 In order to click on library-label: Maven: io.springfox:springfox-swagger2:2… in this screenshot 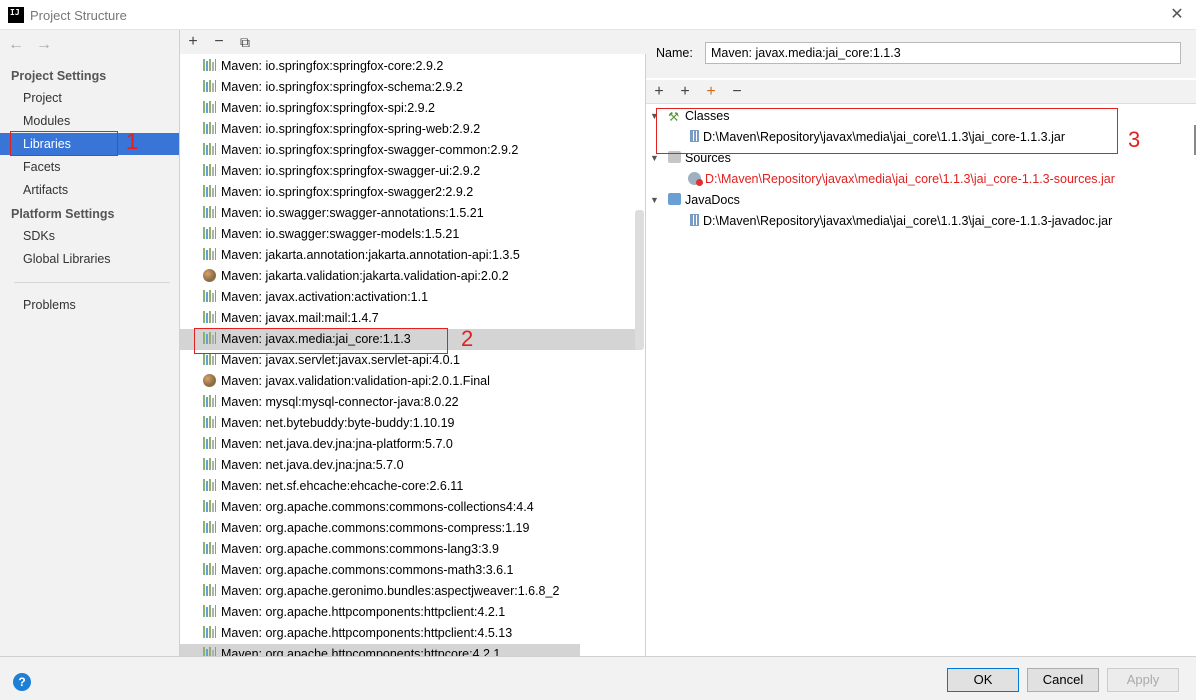, I will do `click(347, 192)`.